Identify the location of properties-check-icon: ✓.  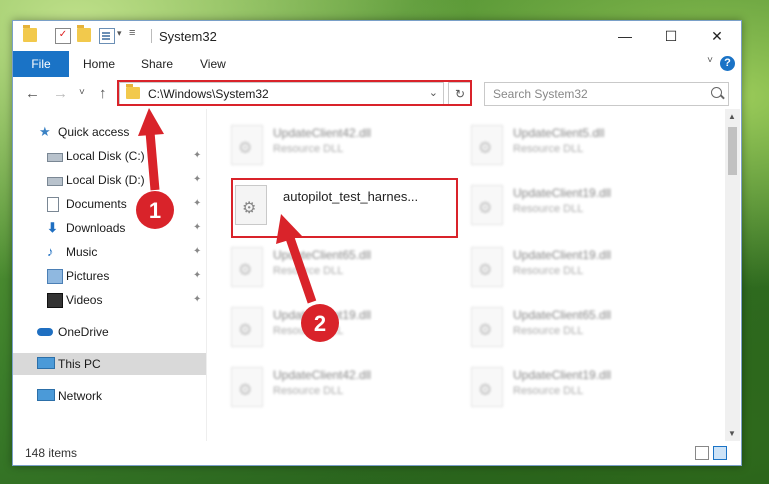
(63, 36).